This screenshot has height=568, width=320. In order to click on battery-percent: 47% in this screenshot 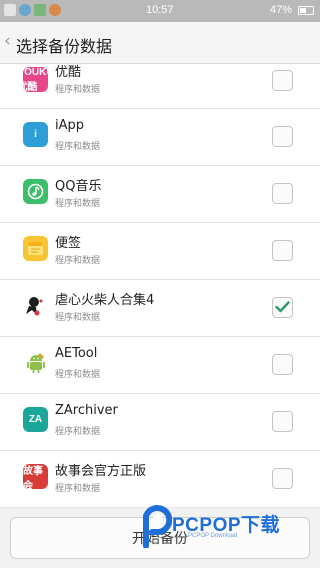, I will do `click(281, 10)`.